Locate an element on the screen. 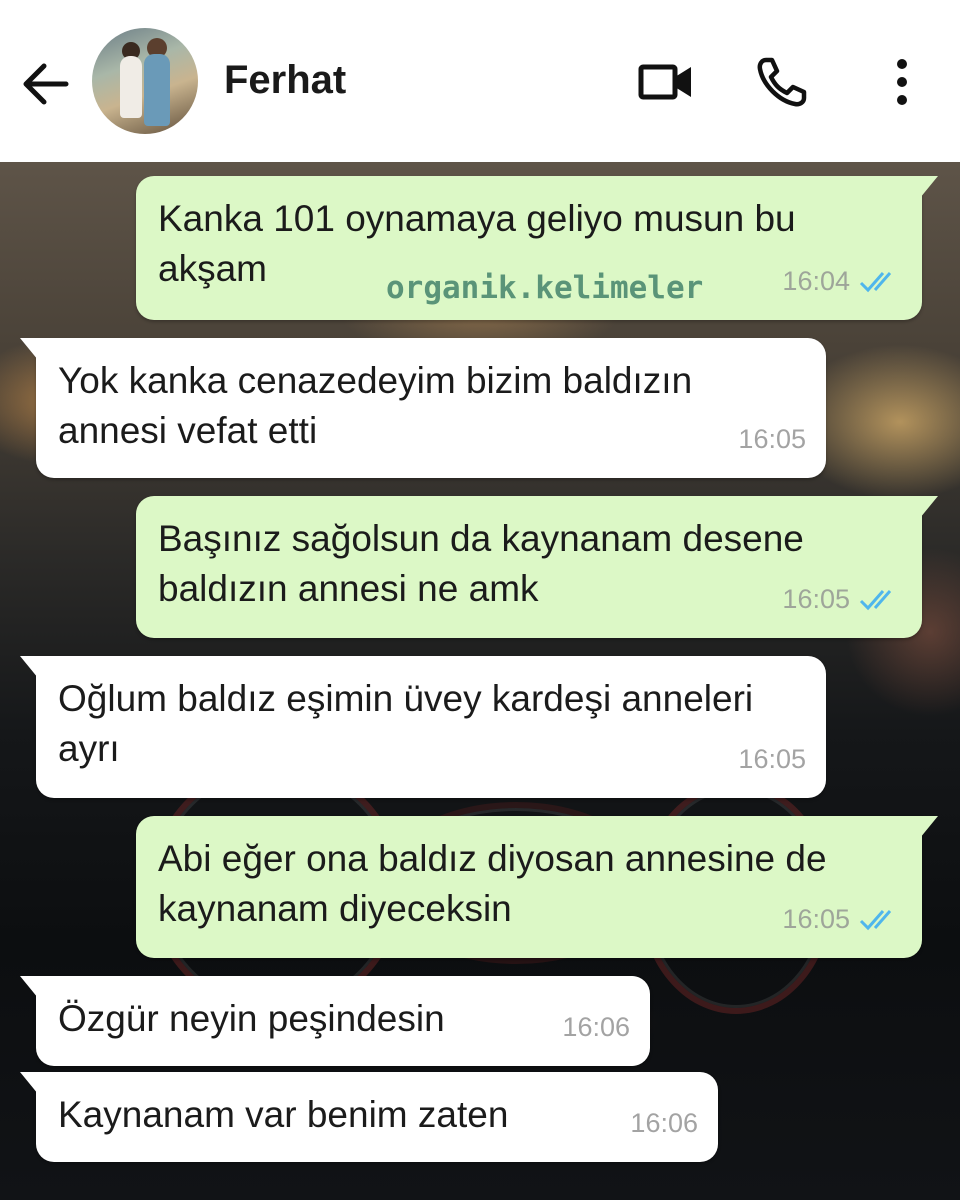  video-call-button is located at coordinates (666, 82).